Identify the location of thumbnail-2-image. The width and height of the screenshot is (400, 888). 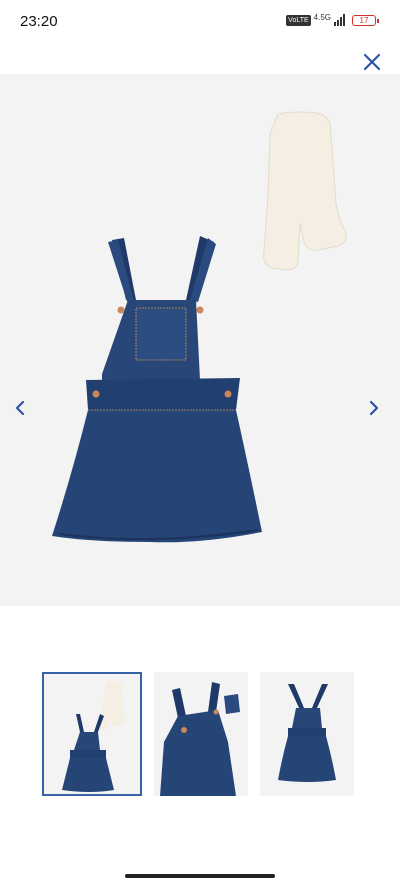
(200, 739).